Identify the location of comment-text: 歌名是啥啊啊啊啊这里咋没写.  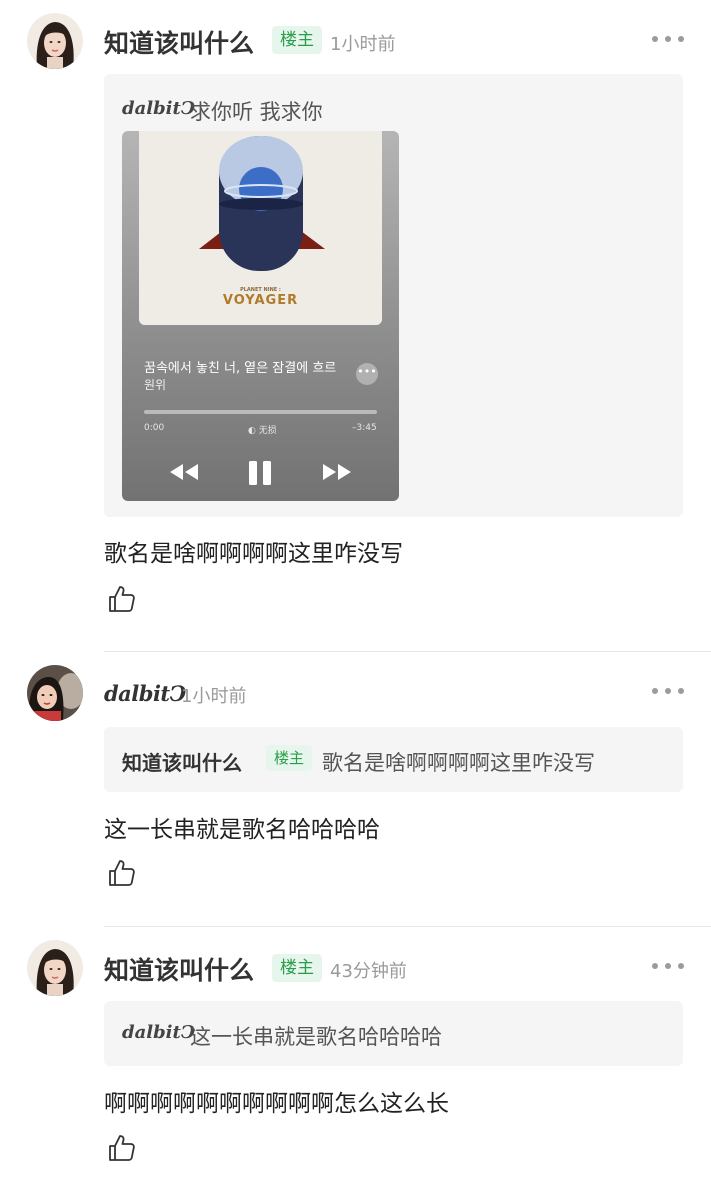
(253, 554).